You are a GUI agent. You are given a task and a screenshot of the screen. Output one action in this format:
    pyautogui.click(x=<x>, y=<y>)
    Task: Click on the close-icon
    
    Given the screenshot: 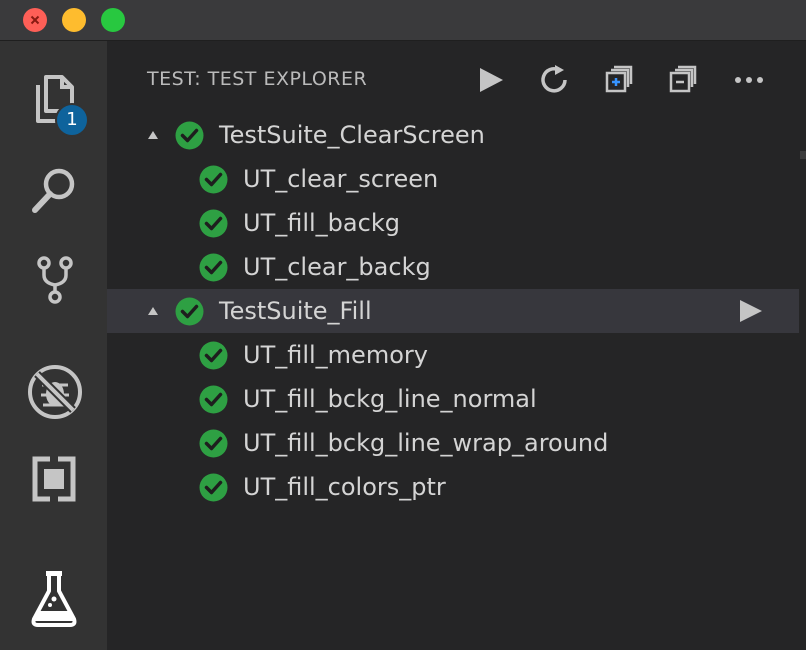 What is the action you would take?
    pyautogui.click(x=35, y=20)
    